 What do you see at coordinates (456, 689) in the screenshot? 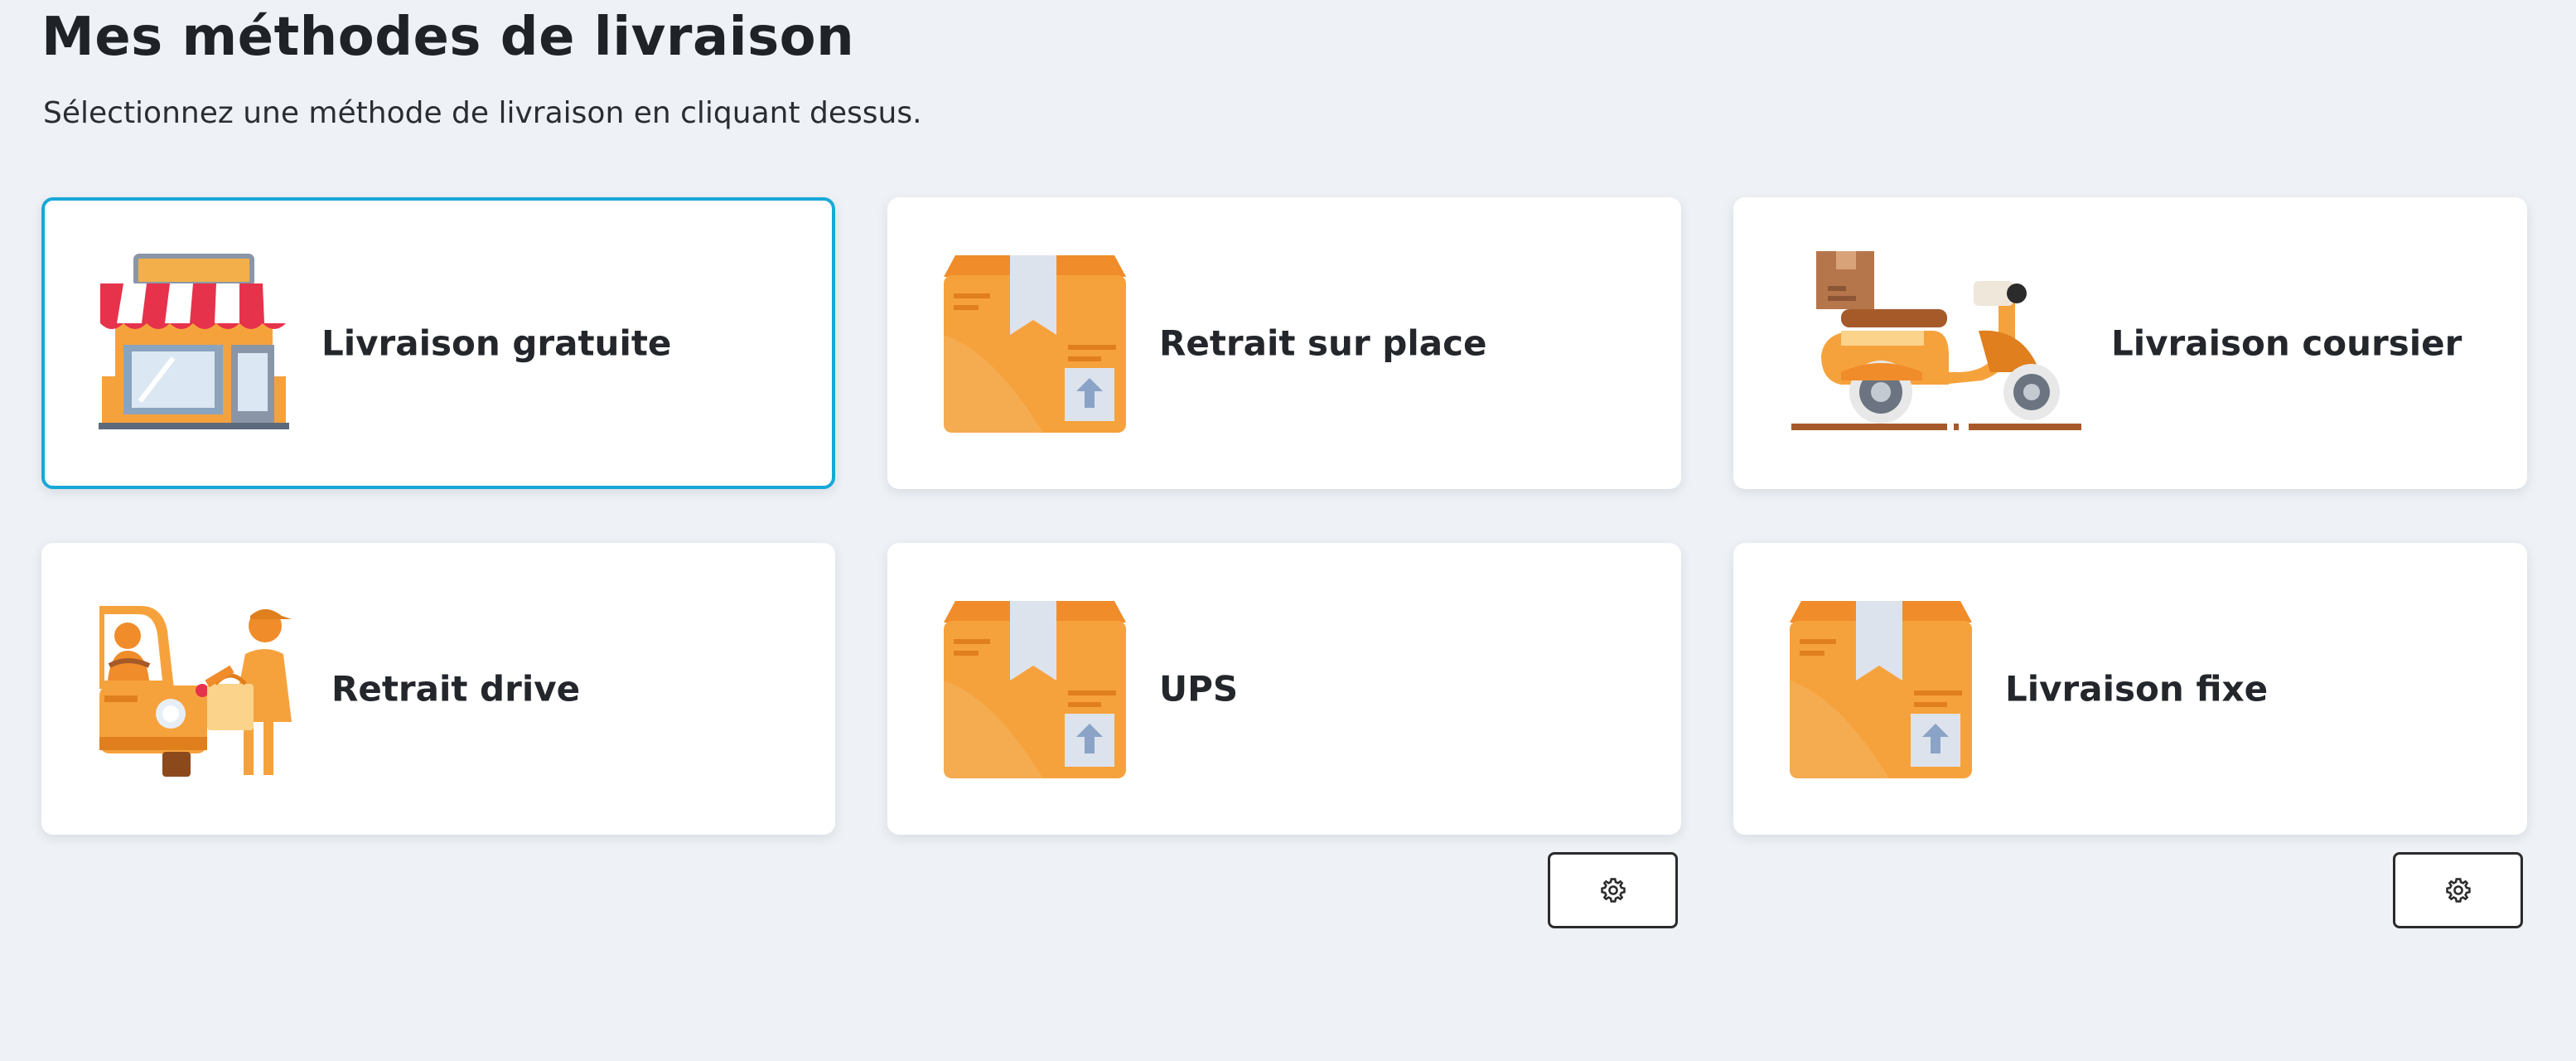
I see `delivery-method-label: Retrait drive` at bounding box center [456, 689].